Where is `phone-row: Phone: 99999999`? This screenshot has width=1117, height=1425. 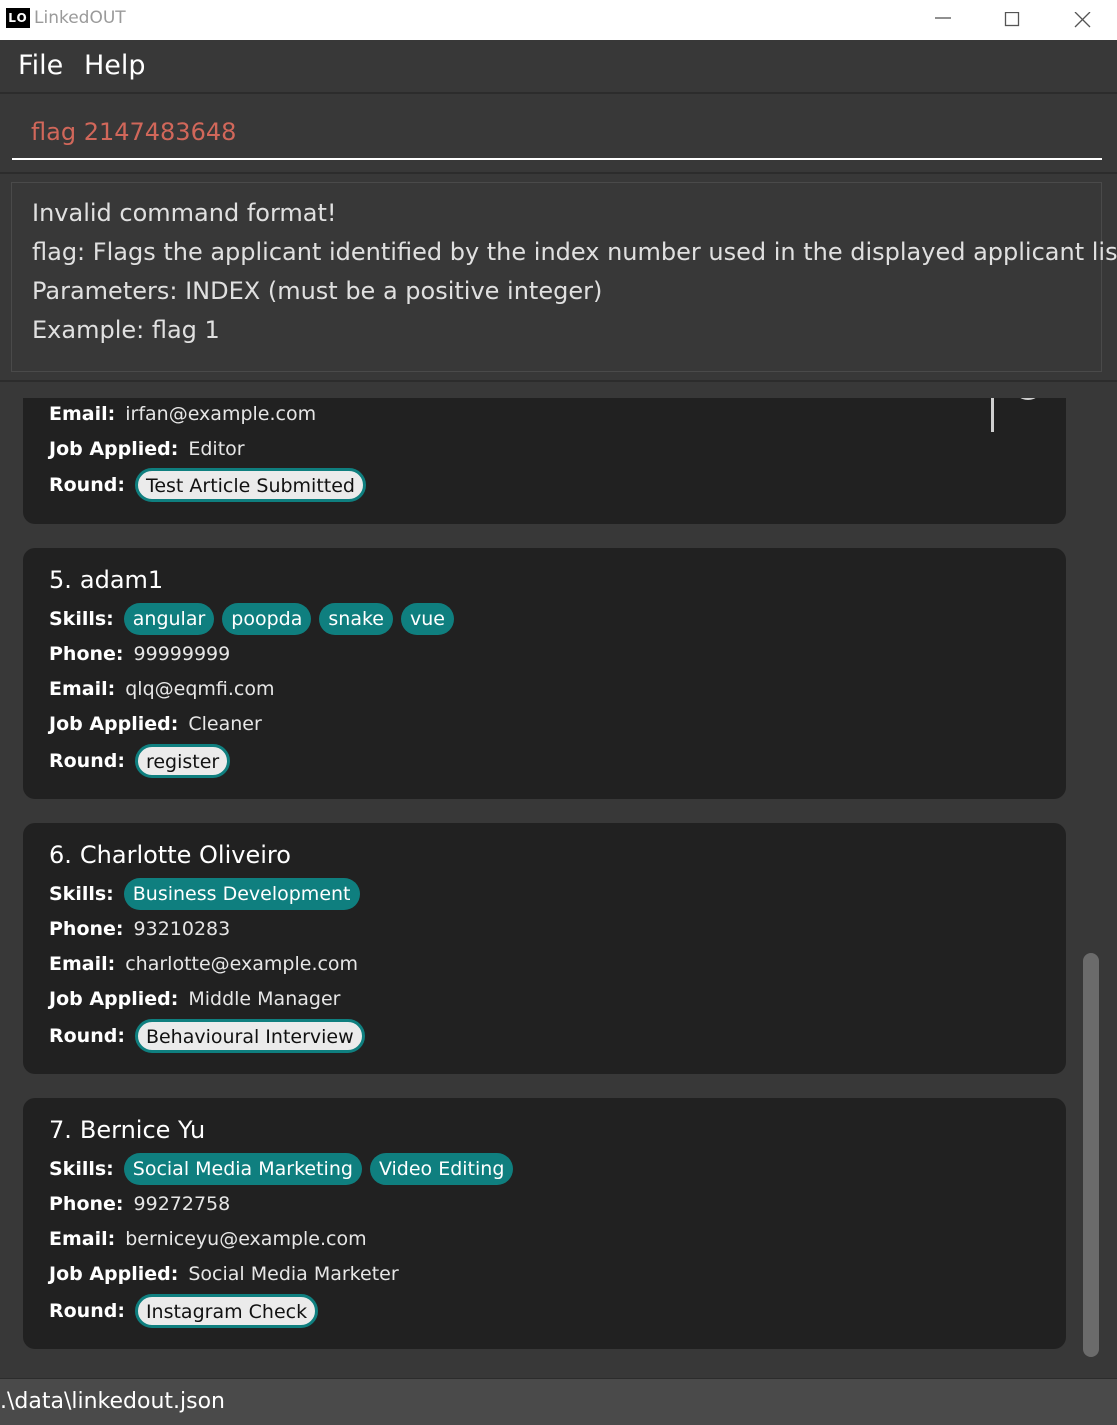
phone-row: Phone: 99999999 is located at coordinates (139, 654).